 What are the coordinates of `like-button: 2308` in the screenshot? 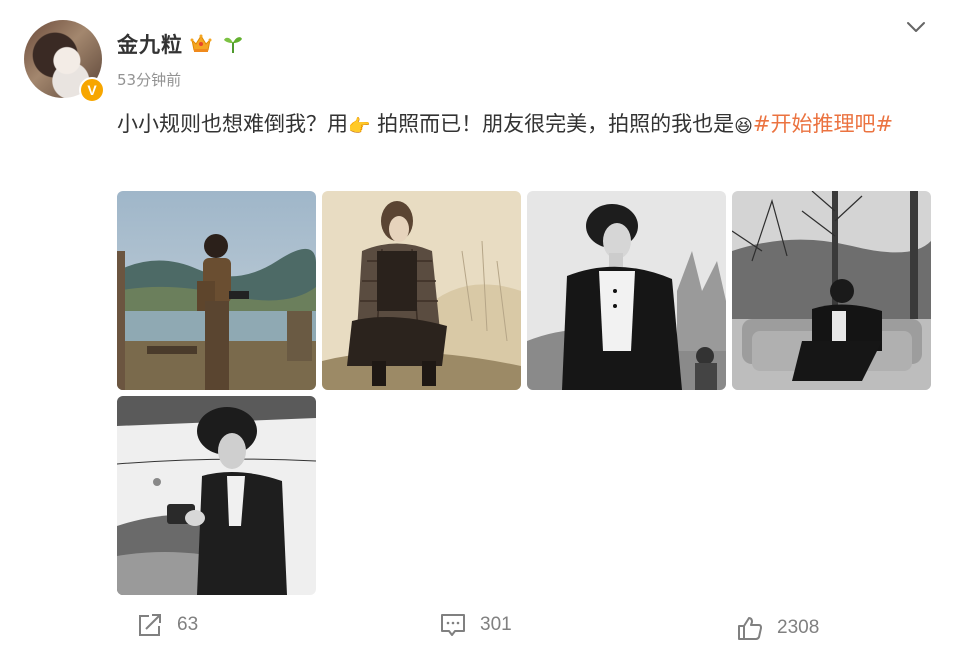 It's located at (778, 628).